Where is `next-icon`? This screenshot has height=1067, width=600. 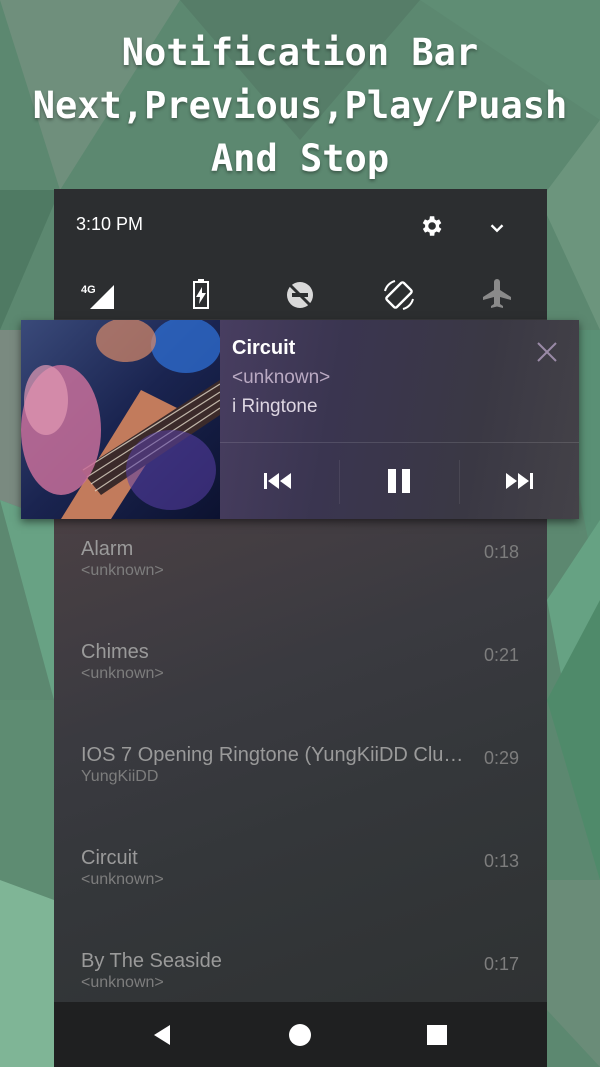
next-icon is located at coordinates (519, 481).